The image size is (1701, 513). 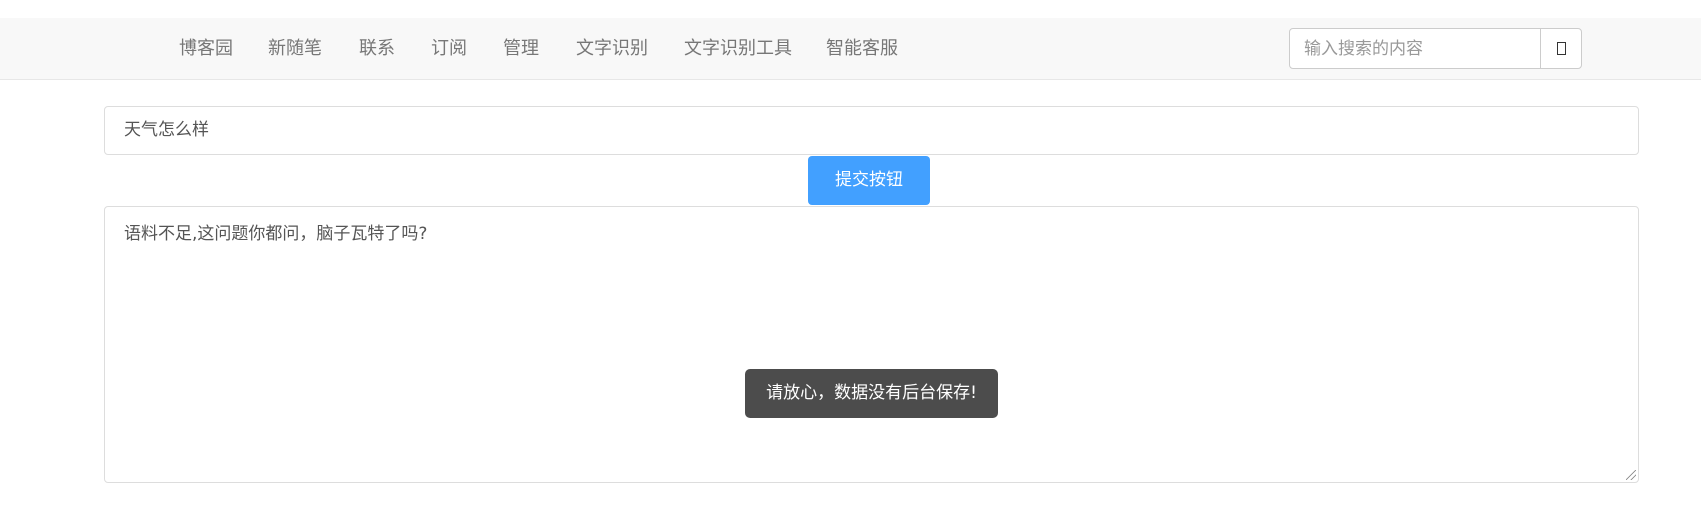 I want to click on nav-item-ocr-tool: 文字识别工具, so click(x=738, y=48).